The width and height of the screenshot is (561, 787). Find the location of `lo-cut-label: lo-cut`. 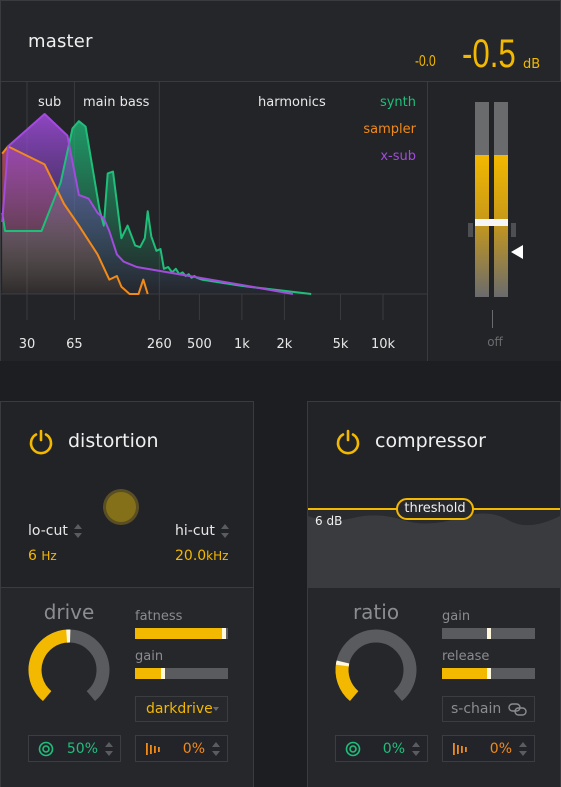

lo-cut-label: lo-cut is located at coordinates (55, 531).